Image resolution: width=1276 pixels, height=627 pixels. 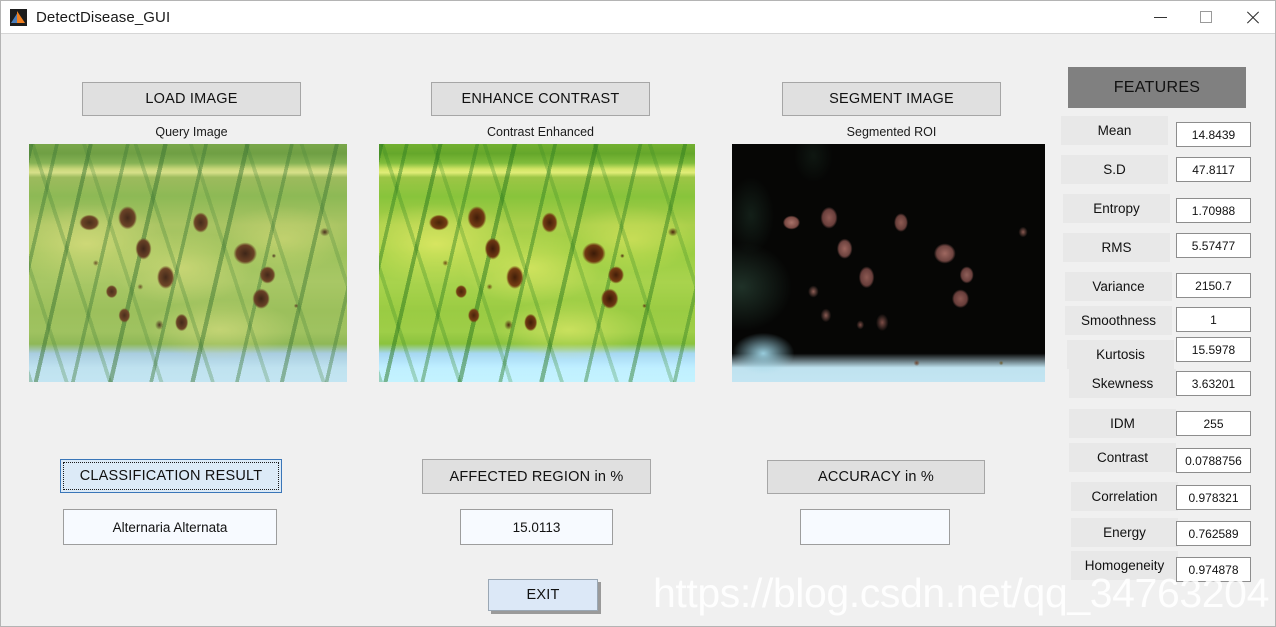 What do you see at coordinates (891, 132) in the screenshot?
I see `segmented-roi-caption: Segmented ROI` at bounding box center [891, 132].